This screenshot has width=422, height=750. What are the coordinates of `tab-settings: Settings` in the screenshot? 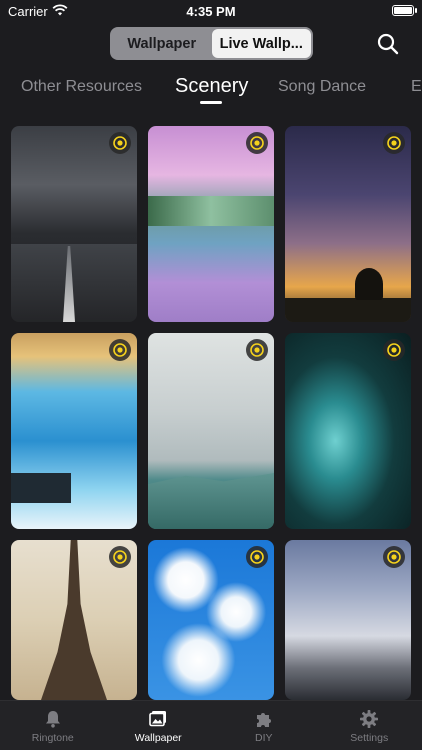 It's located at (369, 725).